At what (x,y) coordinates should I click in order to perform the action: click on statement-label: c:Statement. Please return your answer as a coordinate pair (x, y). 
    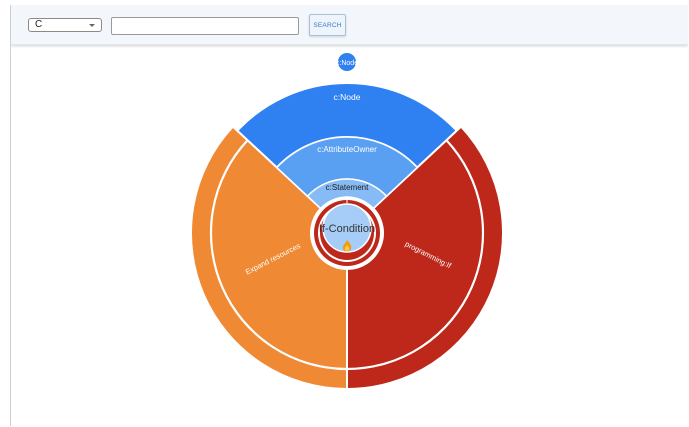
    Looking at the image, I should click on (347, 187).